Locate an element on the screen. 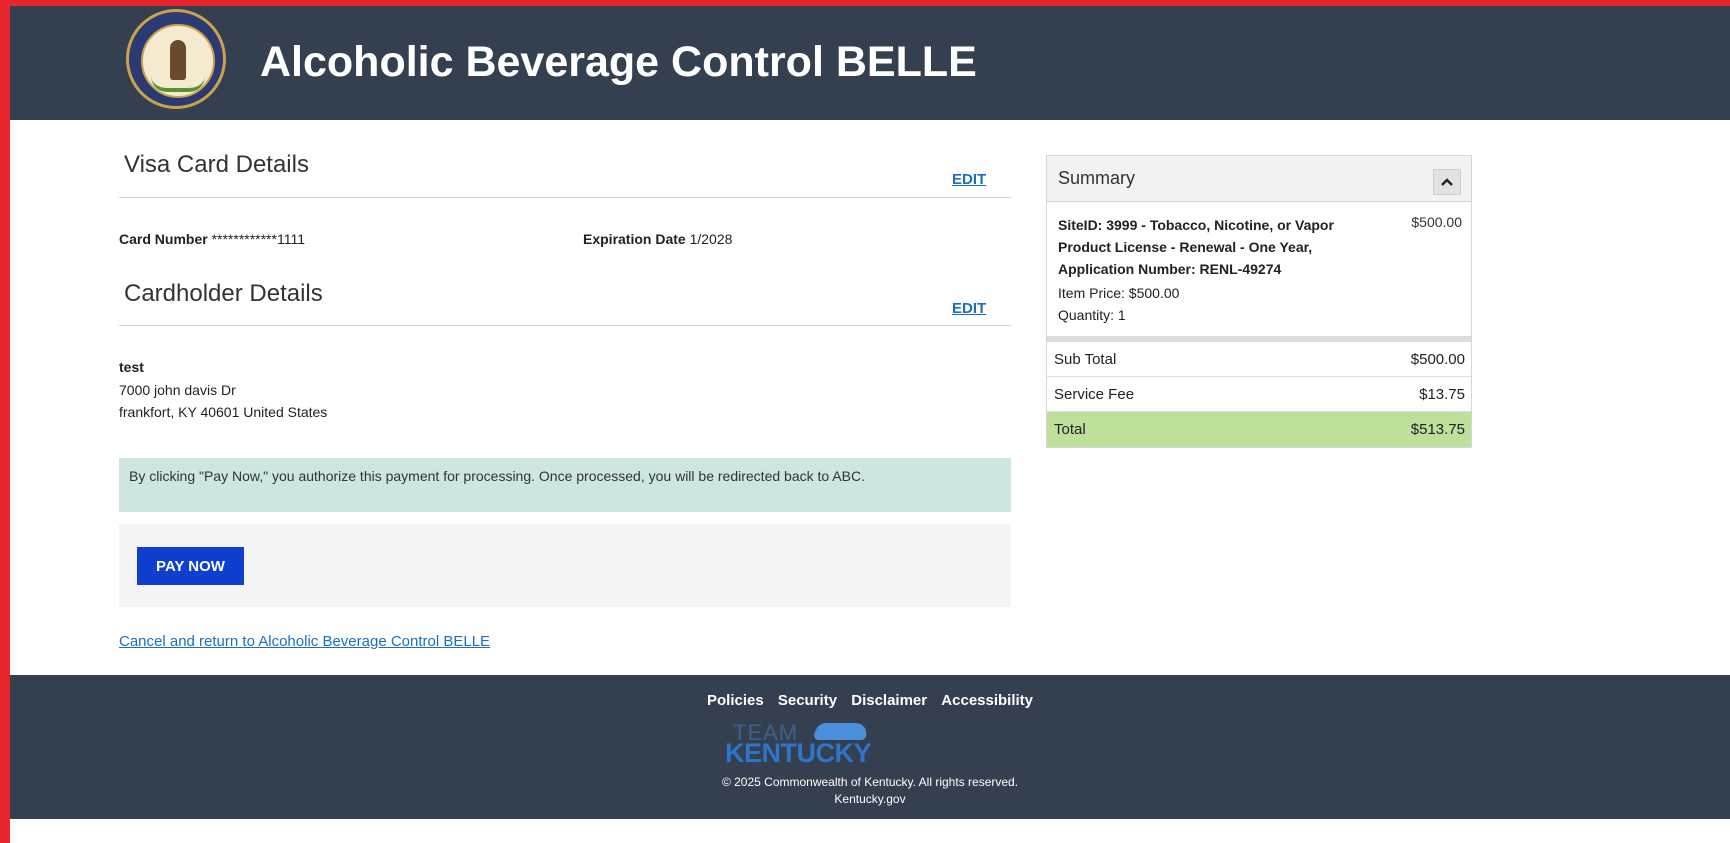  footer-link-disclaimer: Disclaimer is located at coordinates (889, 700).